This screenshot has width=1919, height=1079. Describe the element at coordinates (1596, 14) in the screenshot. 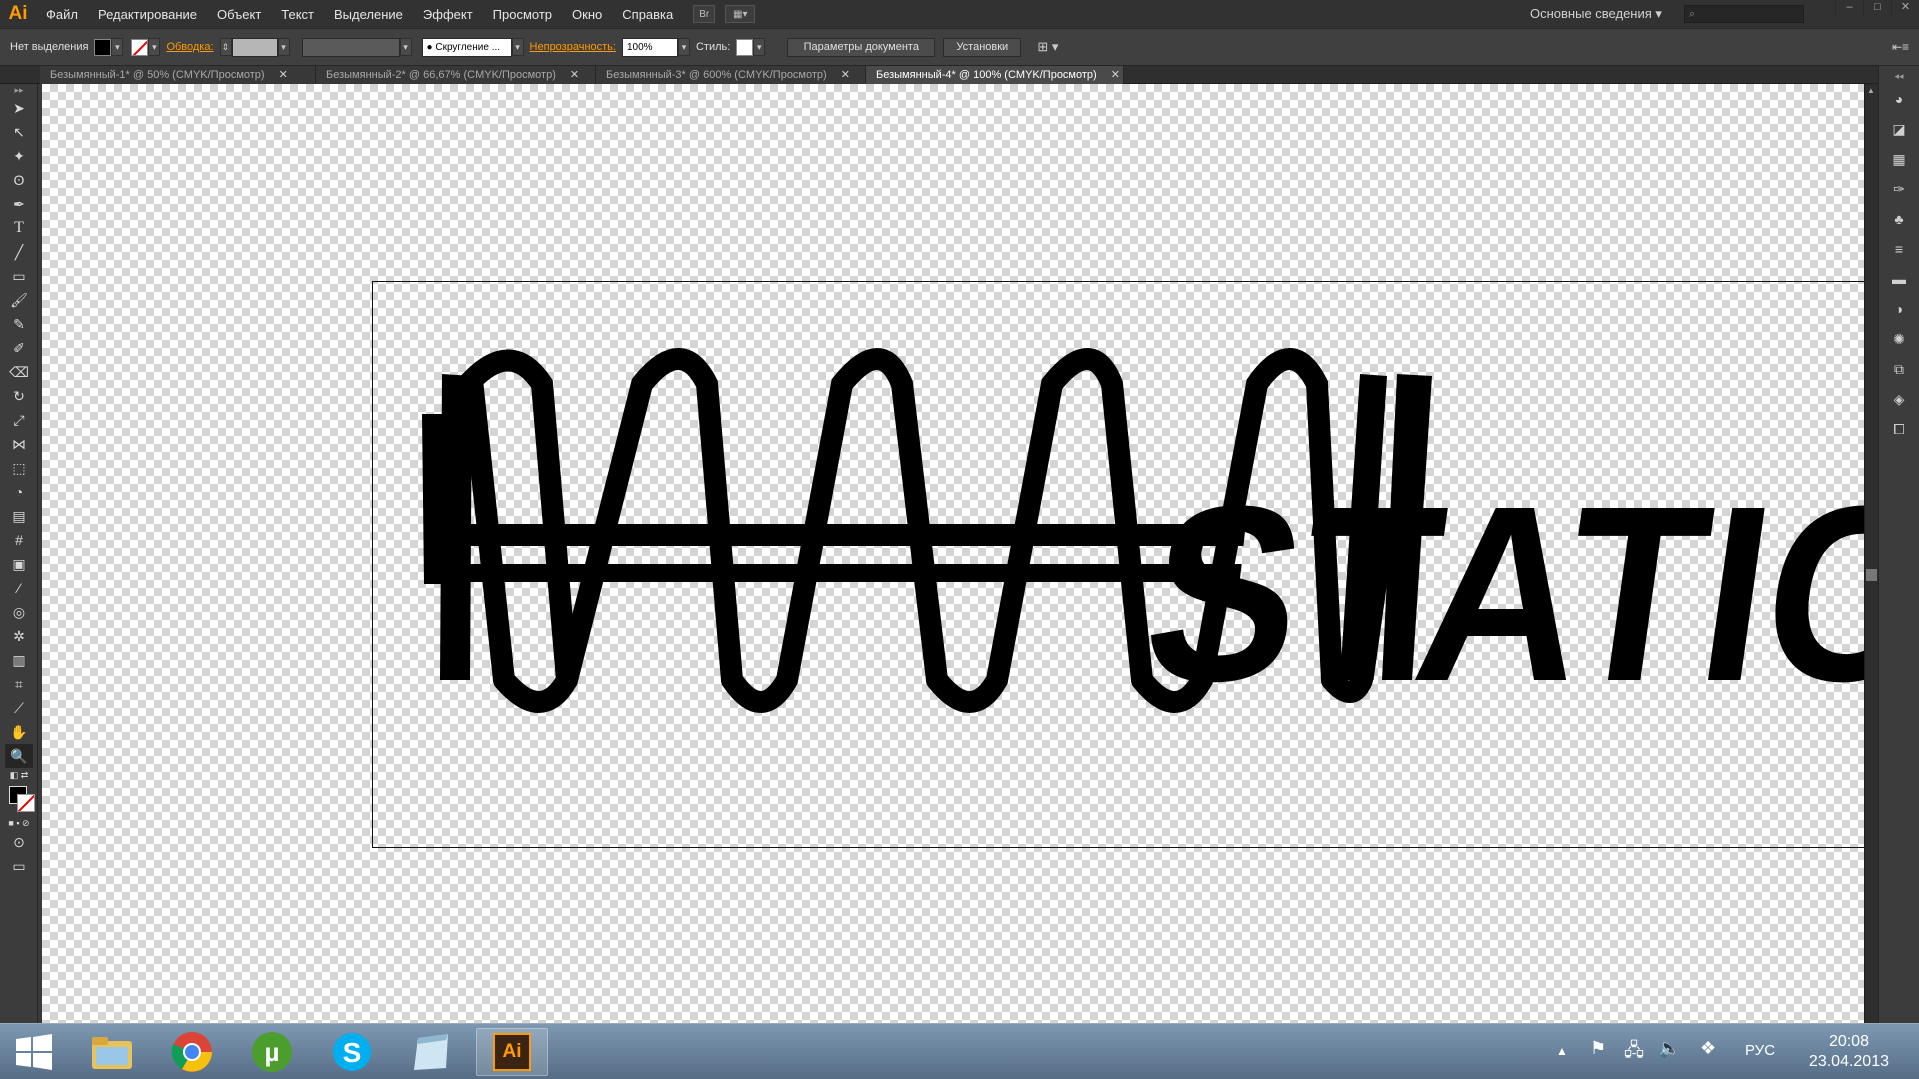

I see `workspace-switcher: Основные сведения ▾` at that location.